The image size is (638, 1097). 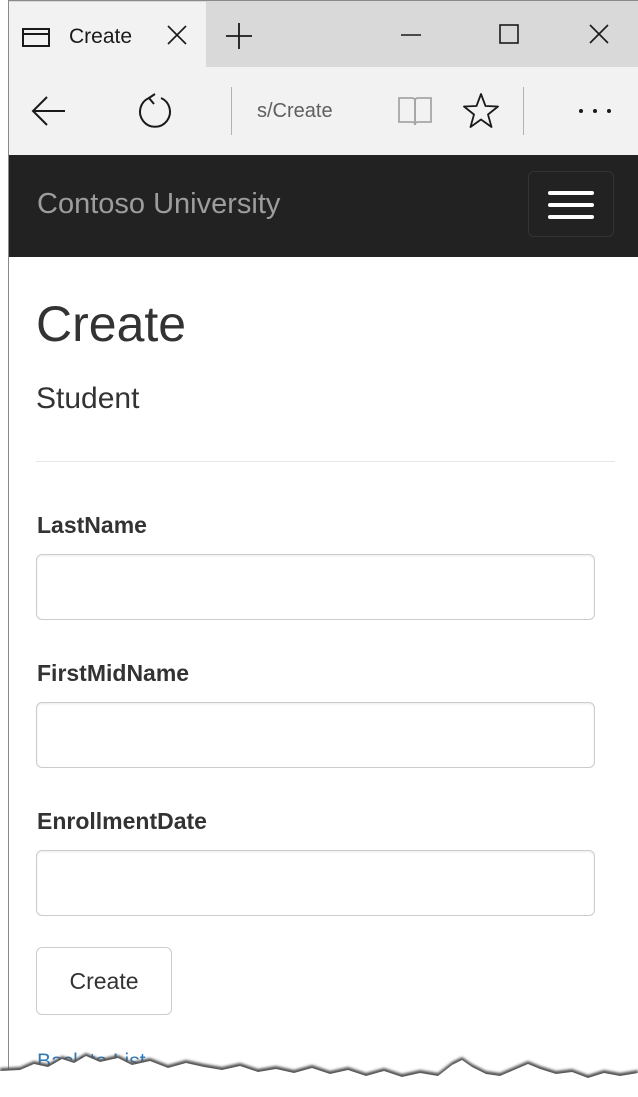 What do you see at coordinates (319, 1075) in the screenshot?
I see `torn-edge` at bounding box center [319, 1075].